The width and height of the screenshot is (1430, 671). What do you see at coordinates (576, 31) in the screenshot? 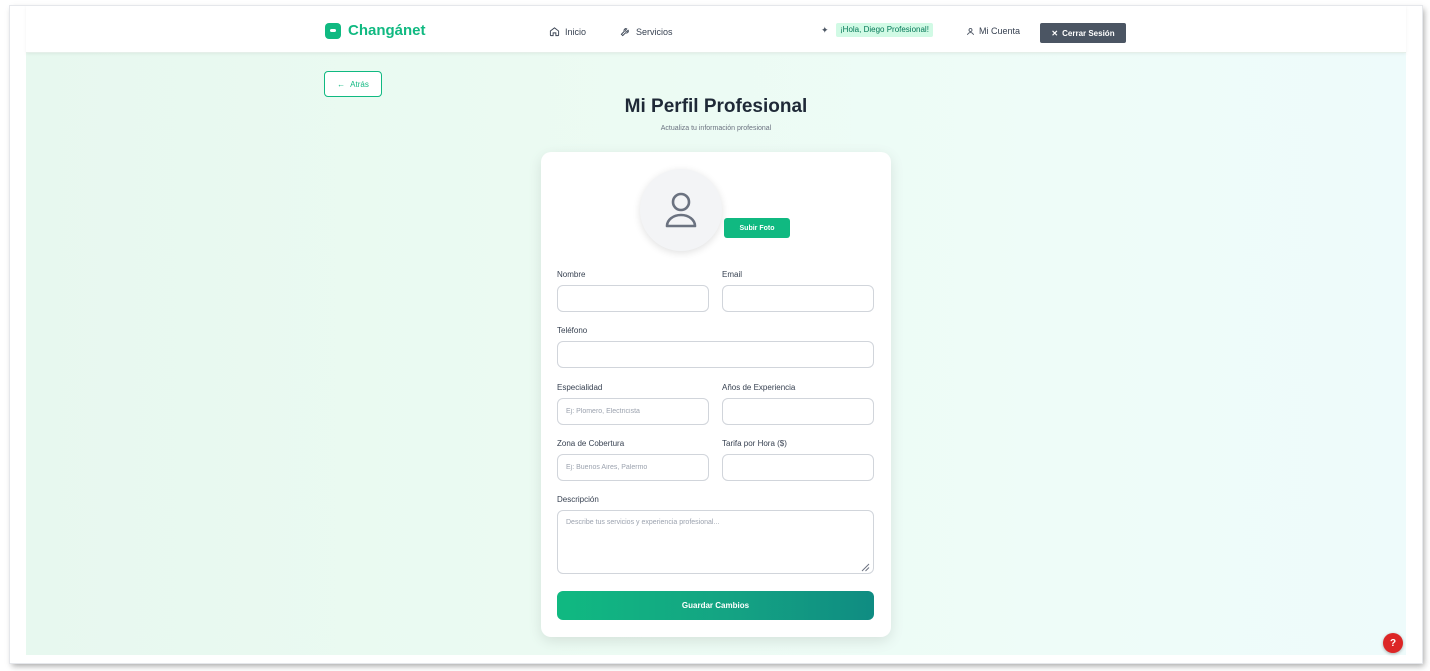
I see `nav-link-inicio-label: Inicio` at bounding box center [576, 31].